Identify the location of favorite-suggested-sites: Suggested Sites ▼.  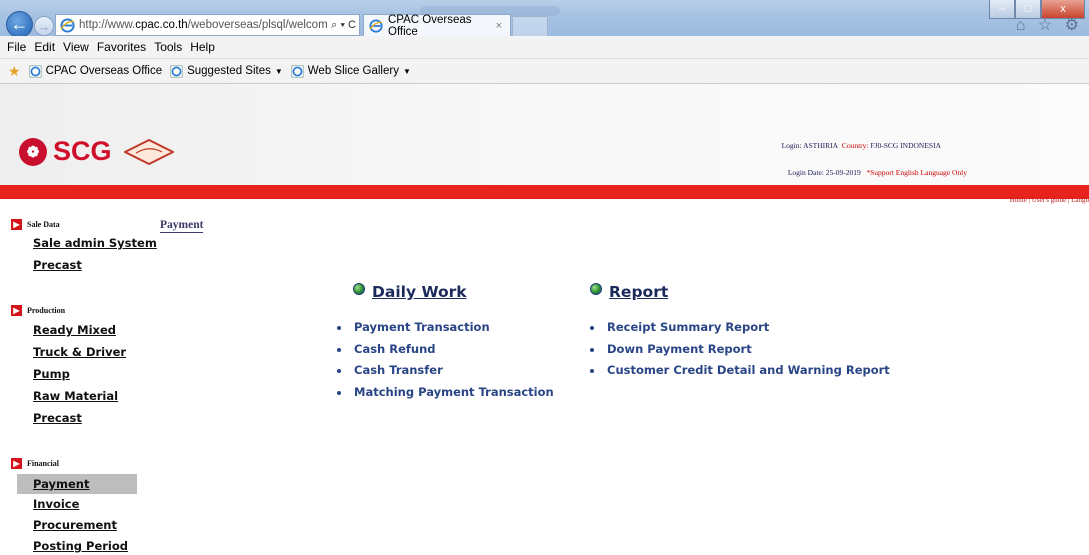
(224, 71).